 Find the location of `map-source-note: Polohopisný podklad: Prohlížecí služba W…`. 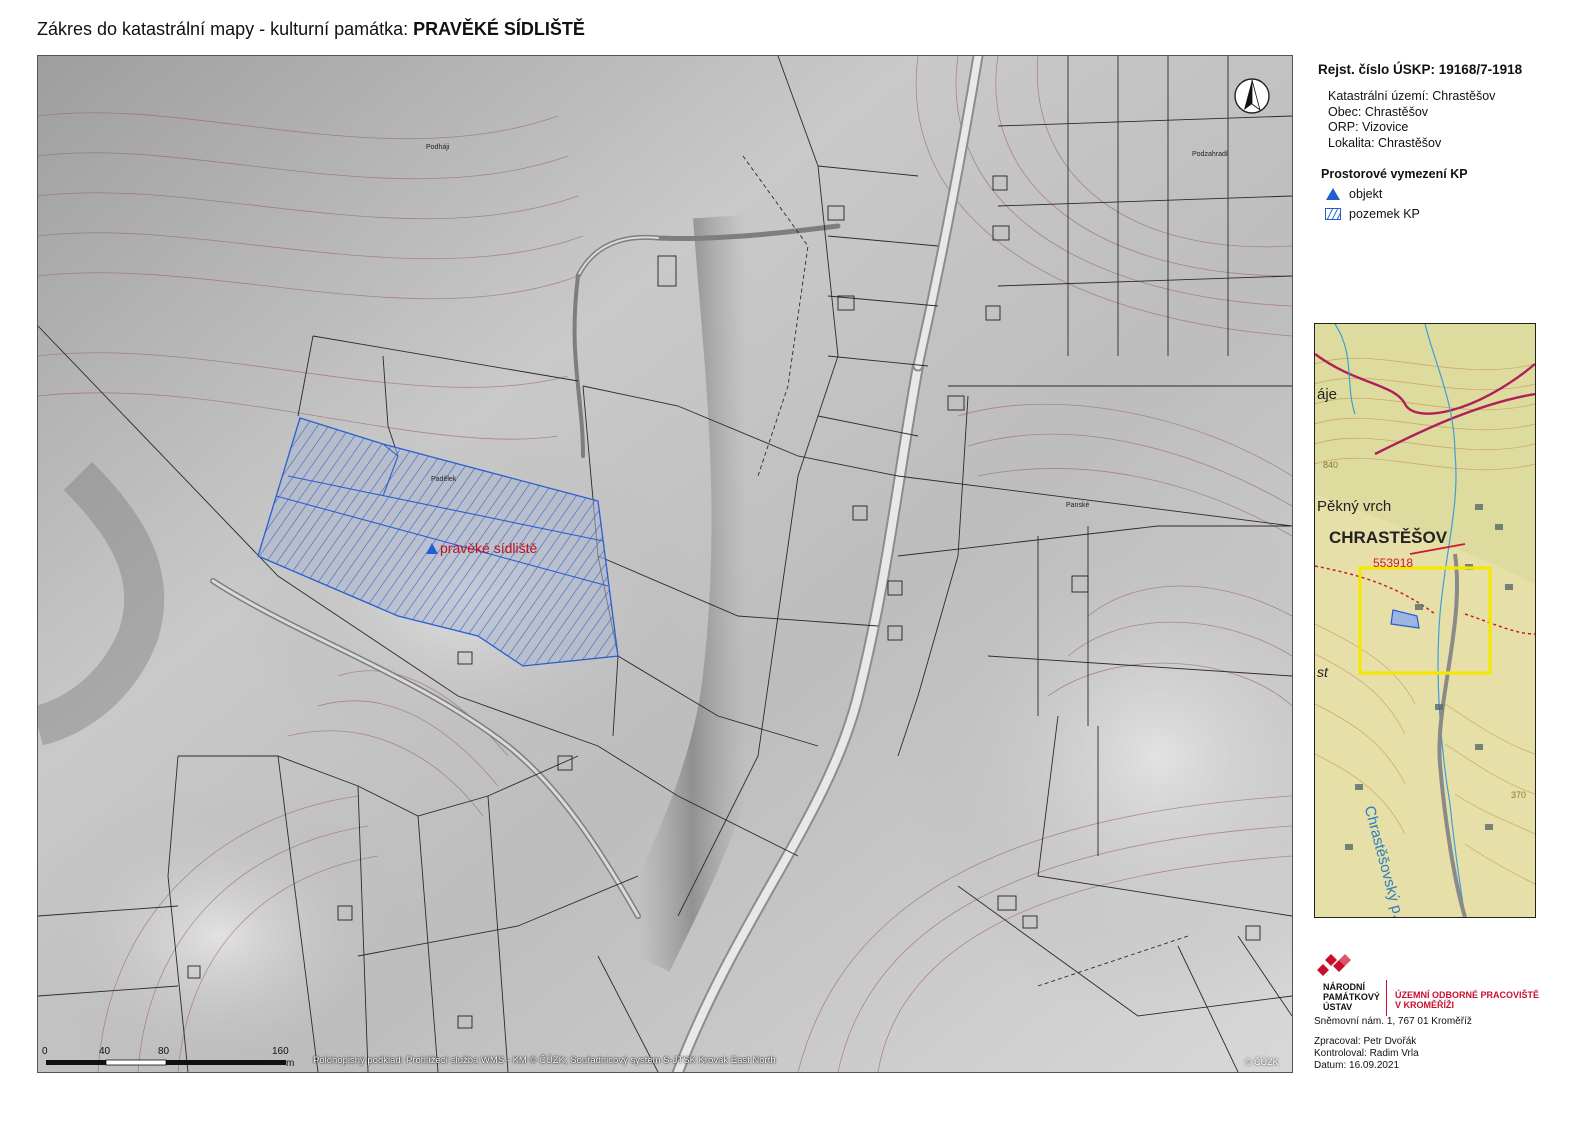

map-source-note: Polohopisný podklad: Prohlížecí služba W… is located at coordinates (544, 1060).